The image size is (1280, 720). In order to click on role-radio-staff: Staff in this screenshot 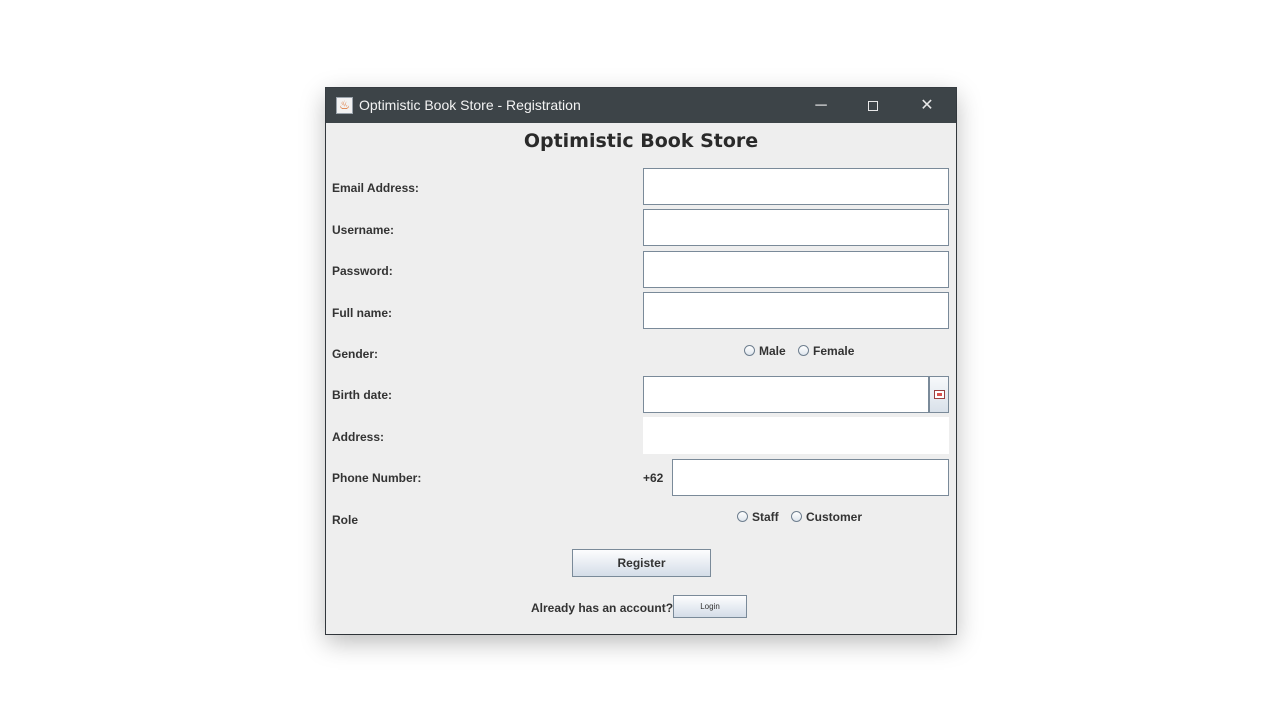, I will do `click(758, 517)`.